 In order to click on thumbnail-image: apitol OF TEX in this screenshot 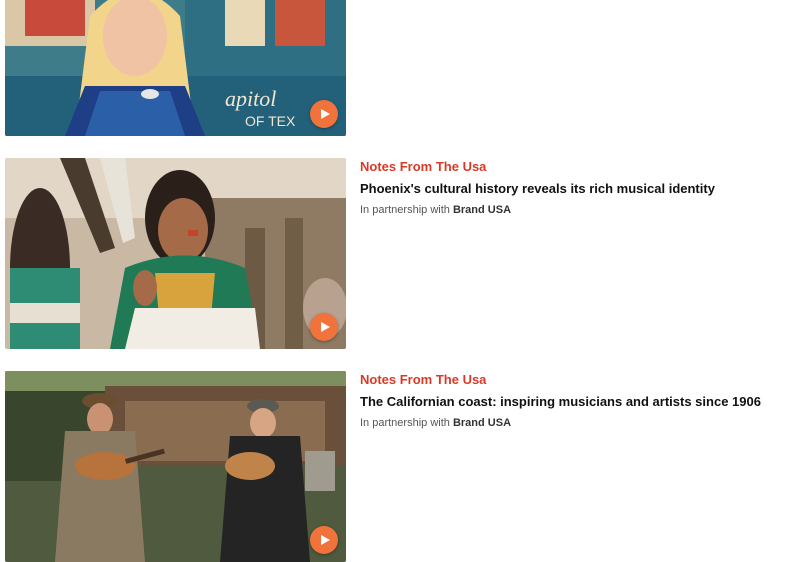, I will do `click(175, 68)`.